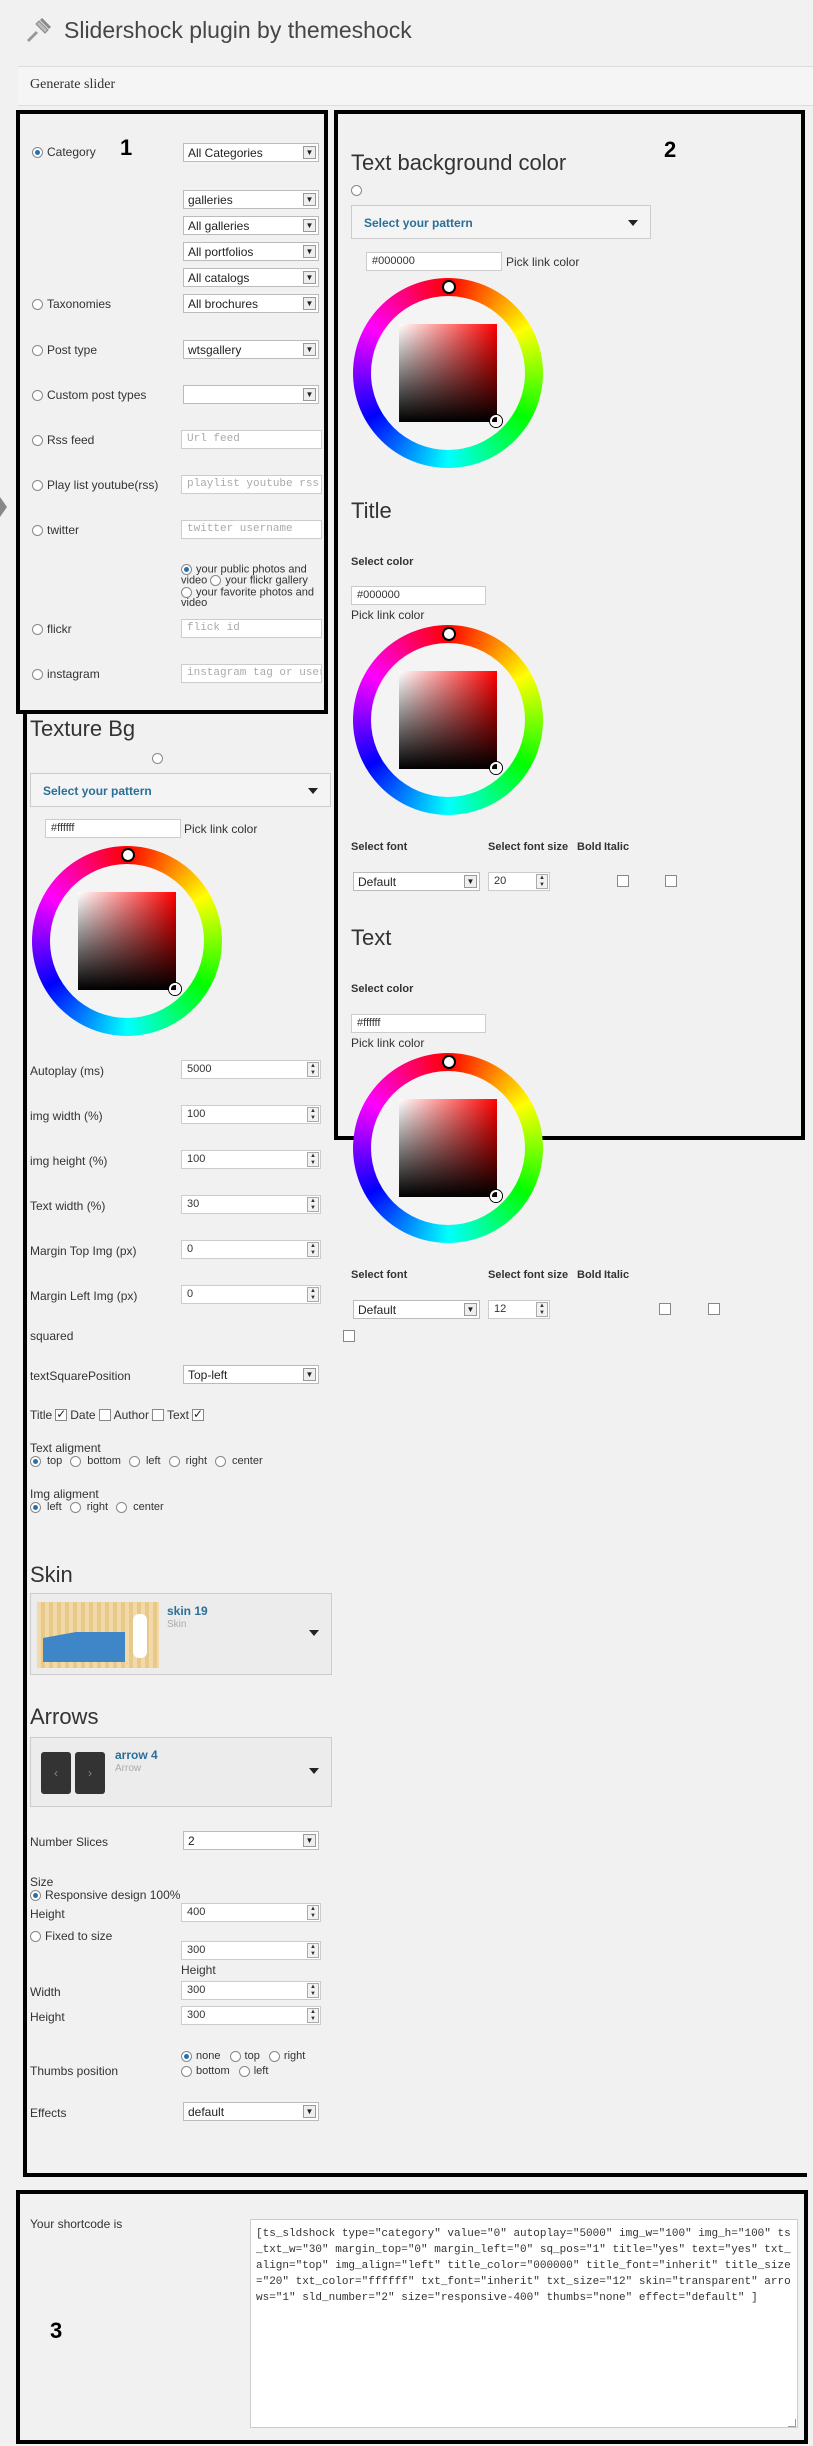  What do you see at coordinates (251, 529) in the screenshot?
I see `twitter-input: twitter username` at bounding box center [251, 529].